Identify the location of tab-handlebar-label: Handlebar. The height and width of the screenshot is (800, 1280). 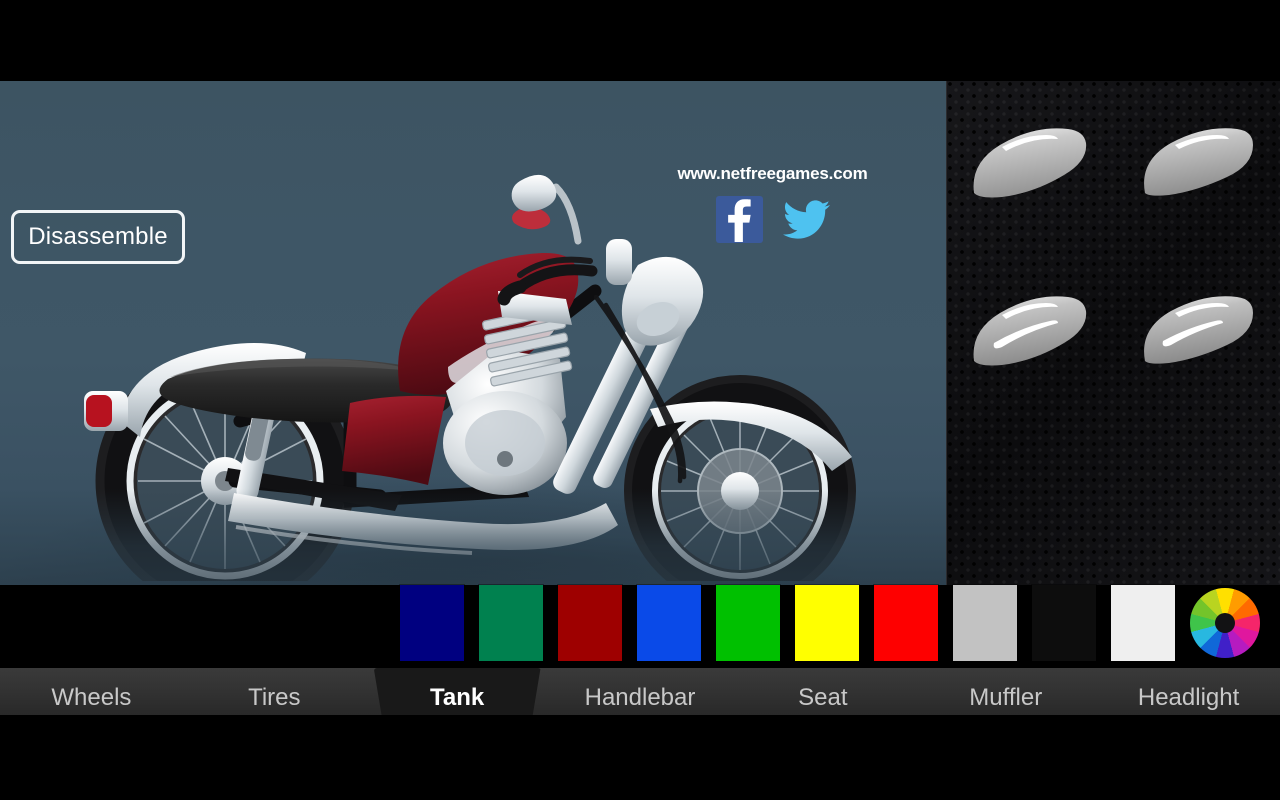
(640, 697).